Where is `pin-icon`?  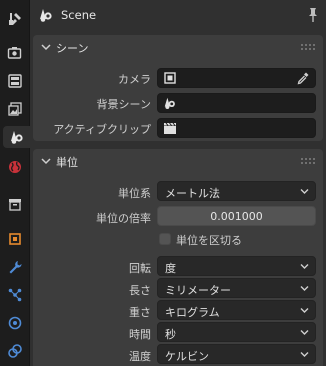
pin-icon is located at coordinates (313, 15).